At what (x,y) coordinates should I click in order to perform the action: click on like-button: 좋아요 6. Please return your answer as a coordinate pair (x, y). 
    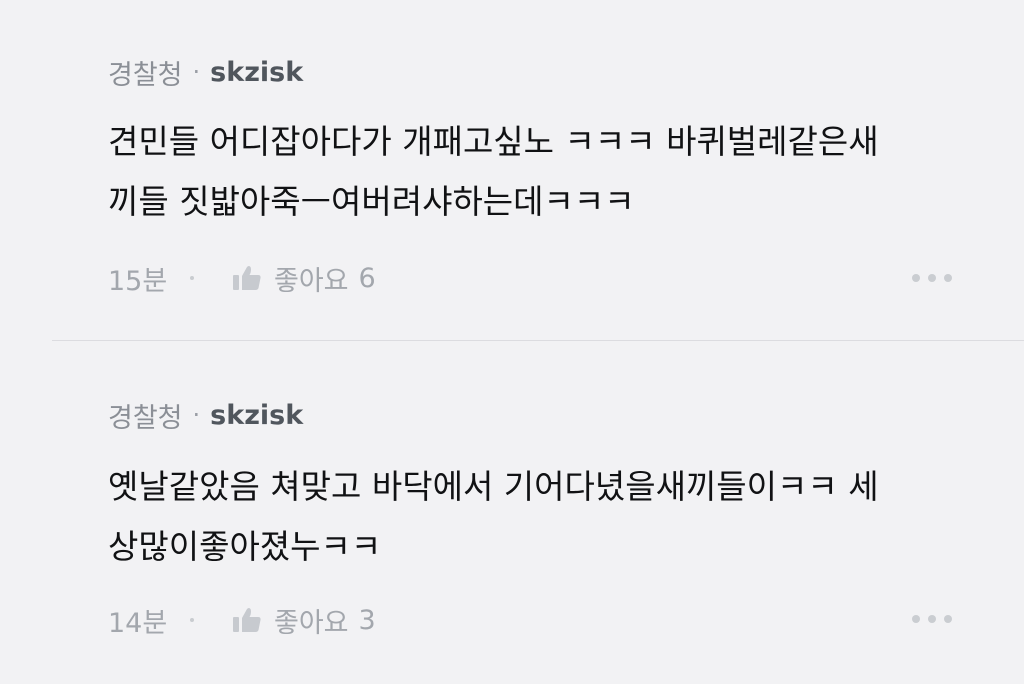
    Looking at the image, I should click on (304, 278).